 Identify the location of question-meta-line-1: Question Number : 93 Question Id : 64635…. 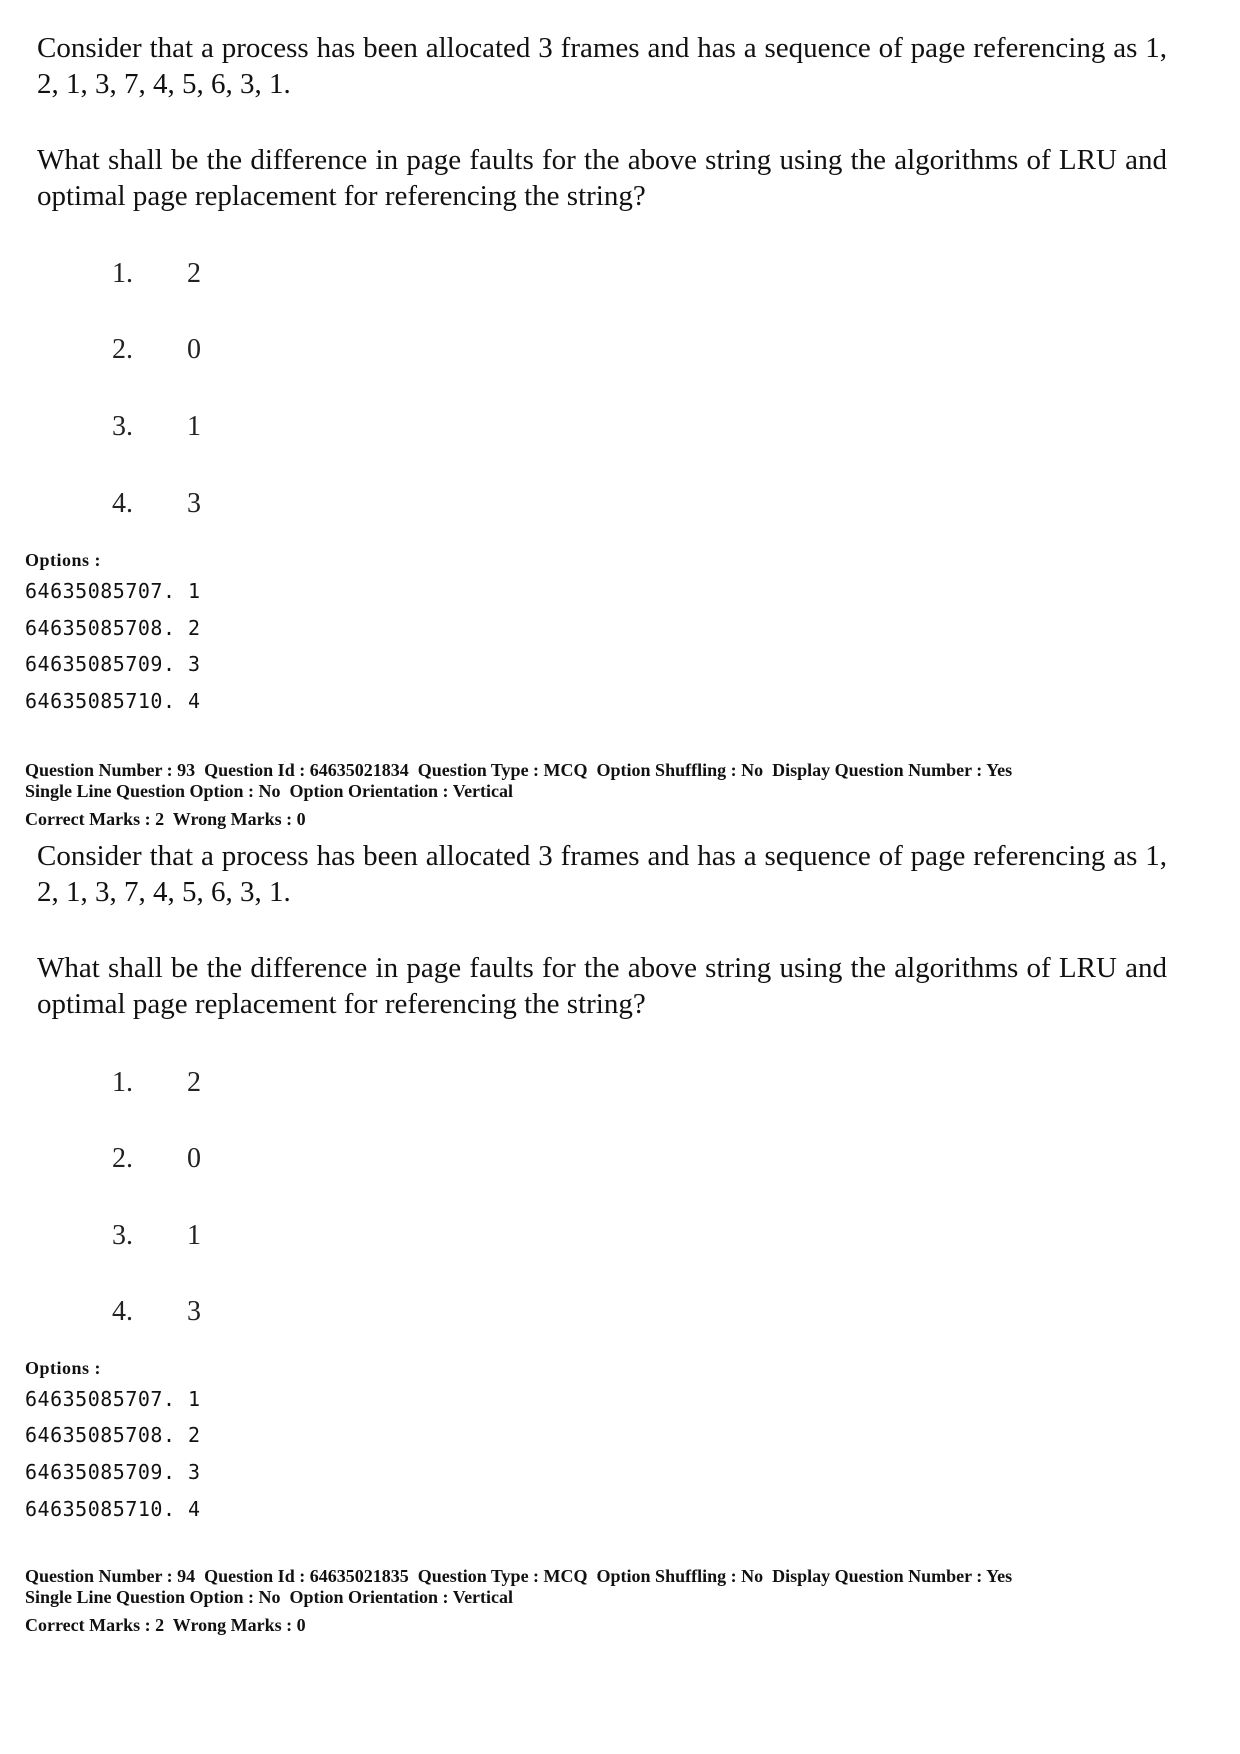
(519, 770).